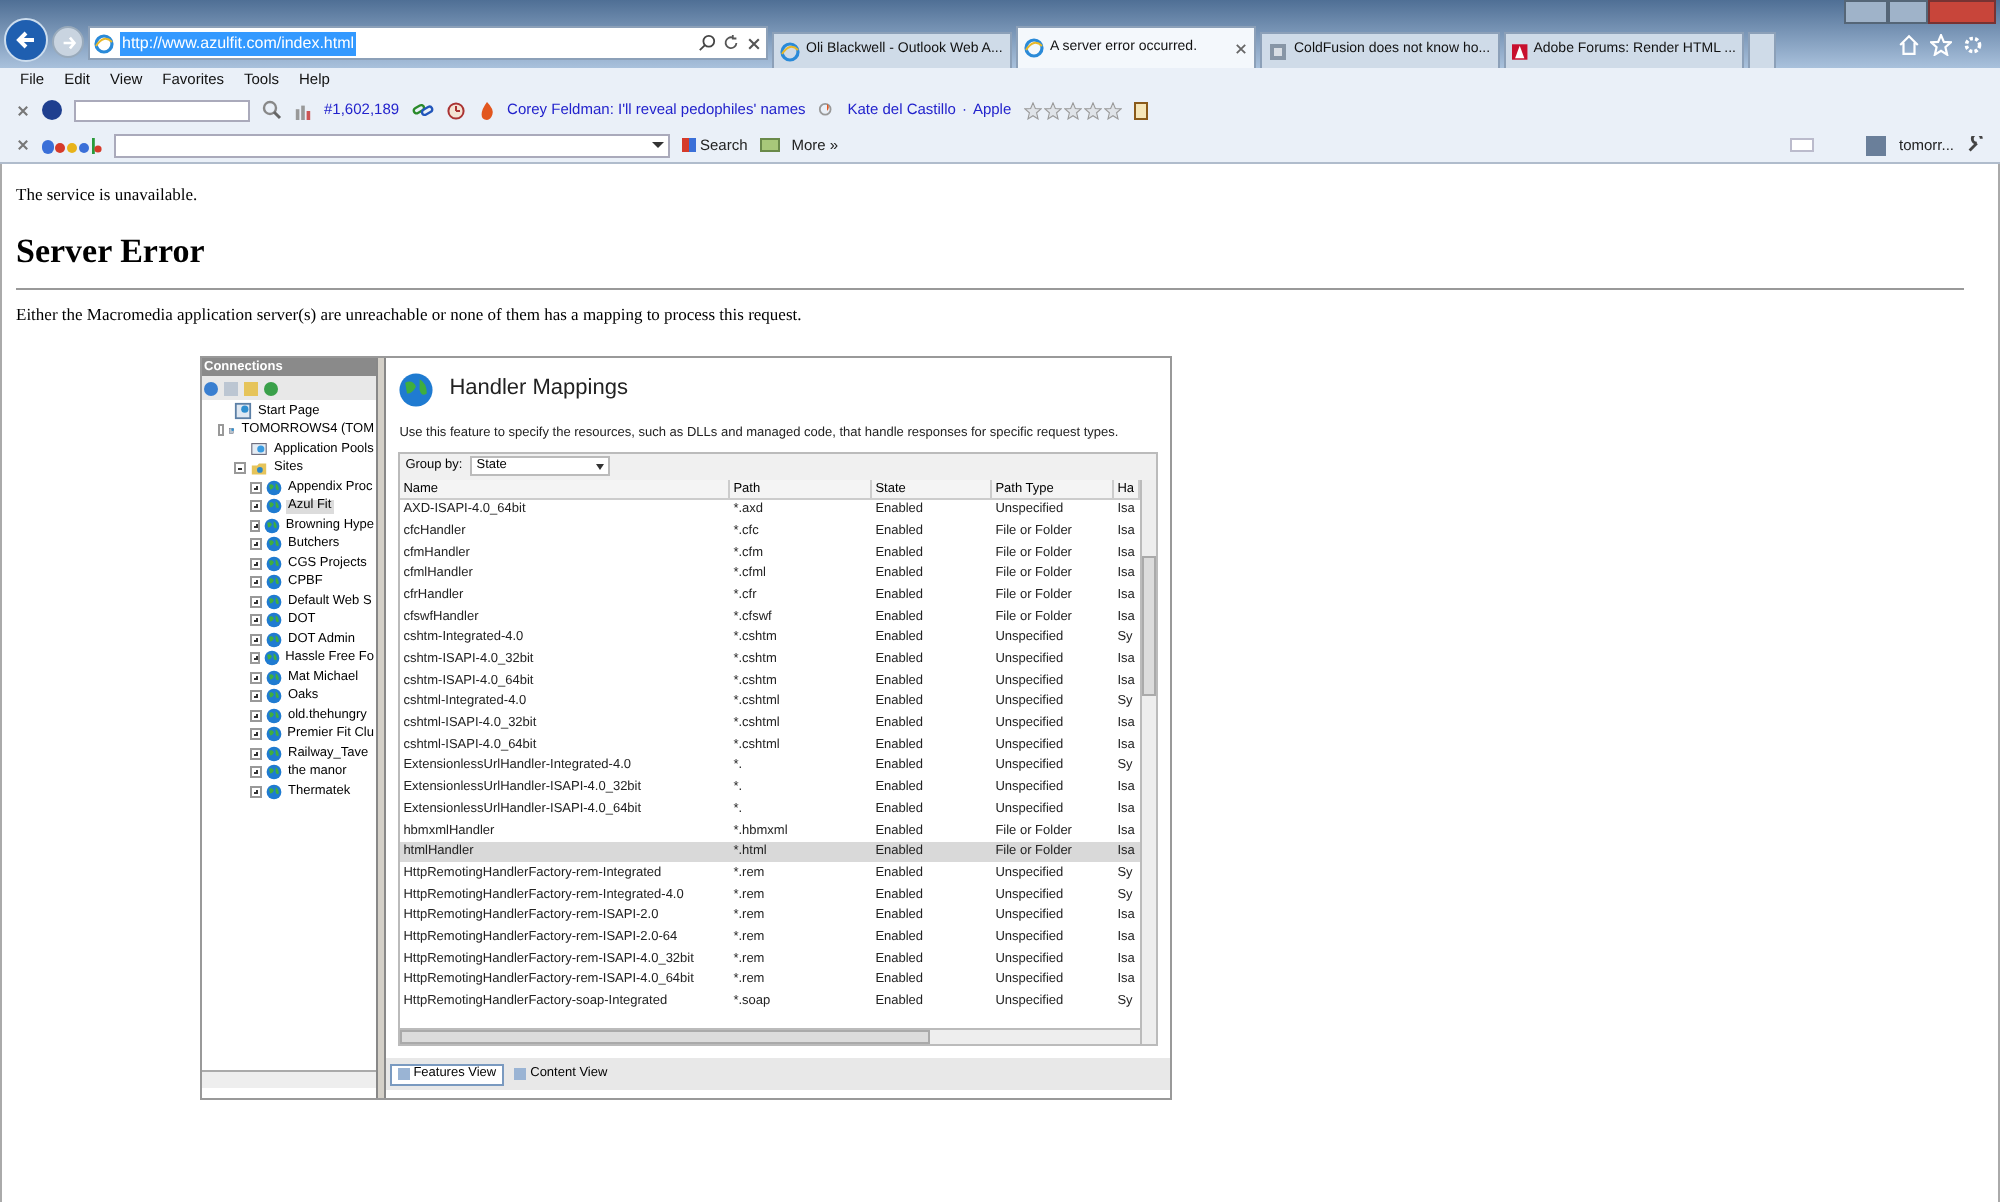  Describe the element at coordinates (1140, 110) in the screenshot. I see `notebook-icon` at that location.